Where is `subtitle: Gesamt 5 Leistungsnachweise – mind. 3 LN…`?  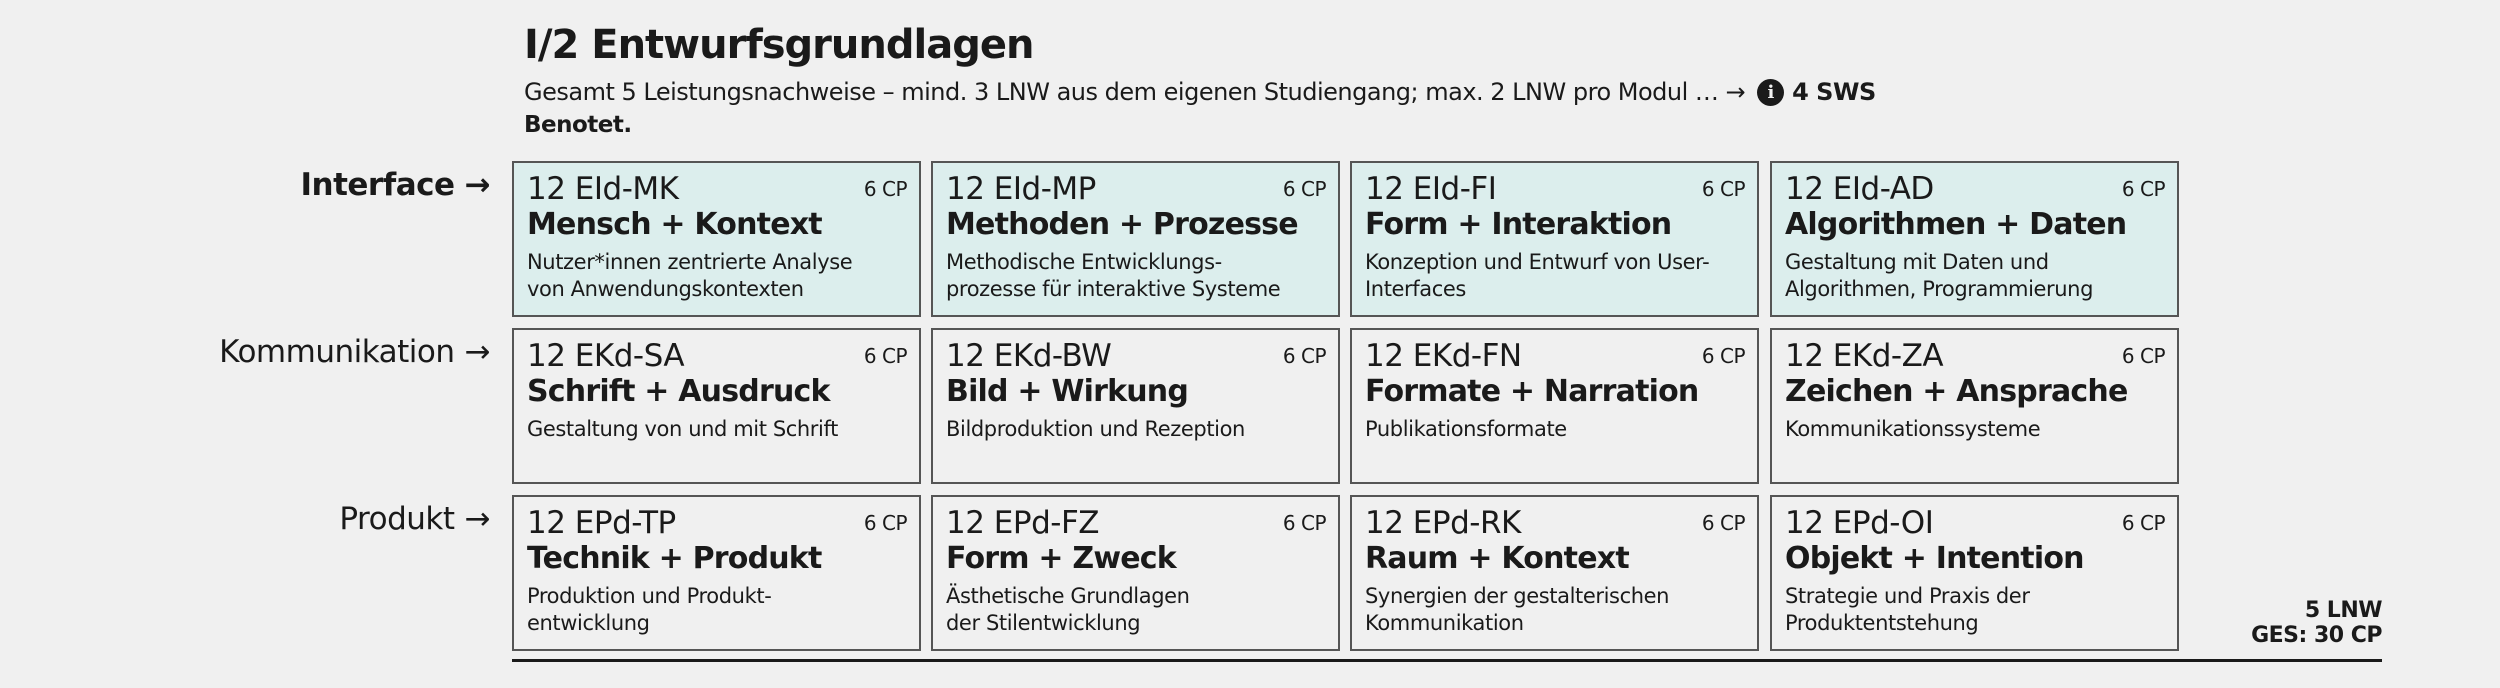 subtitle: Gesamt 5 Leistungsnachweise – mind. 3 LN… is located at coordinates (1200, 92).